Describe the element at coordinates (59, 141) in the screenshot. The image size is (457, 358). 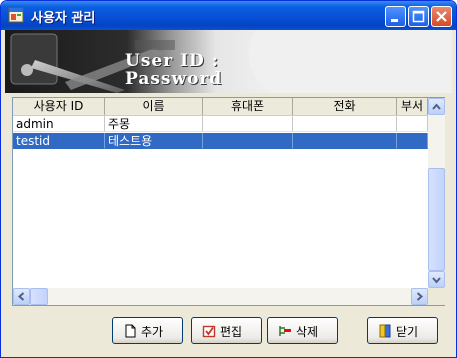
I see `cell-user-id: testid` at that location.